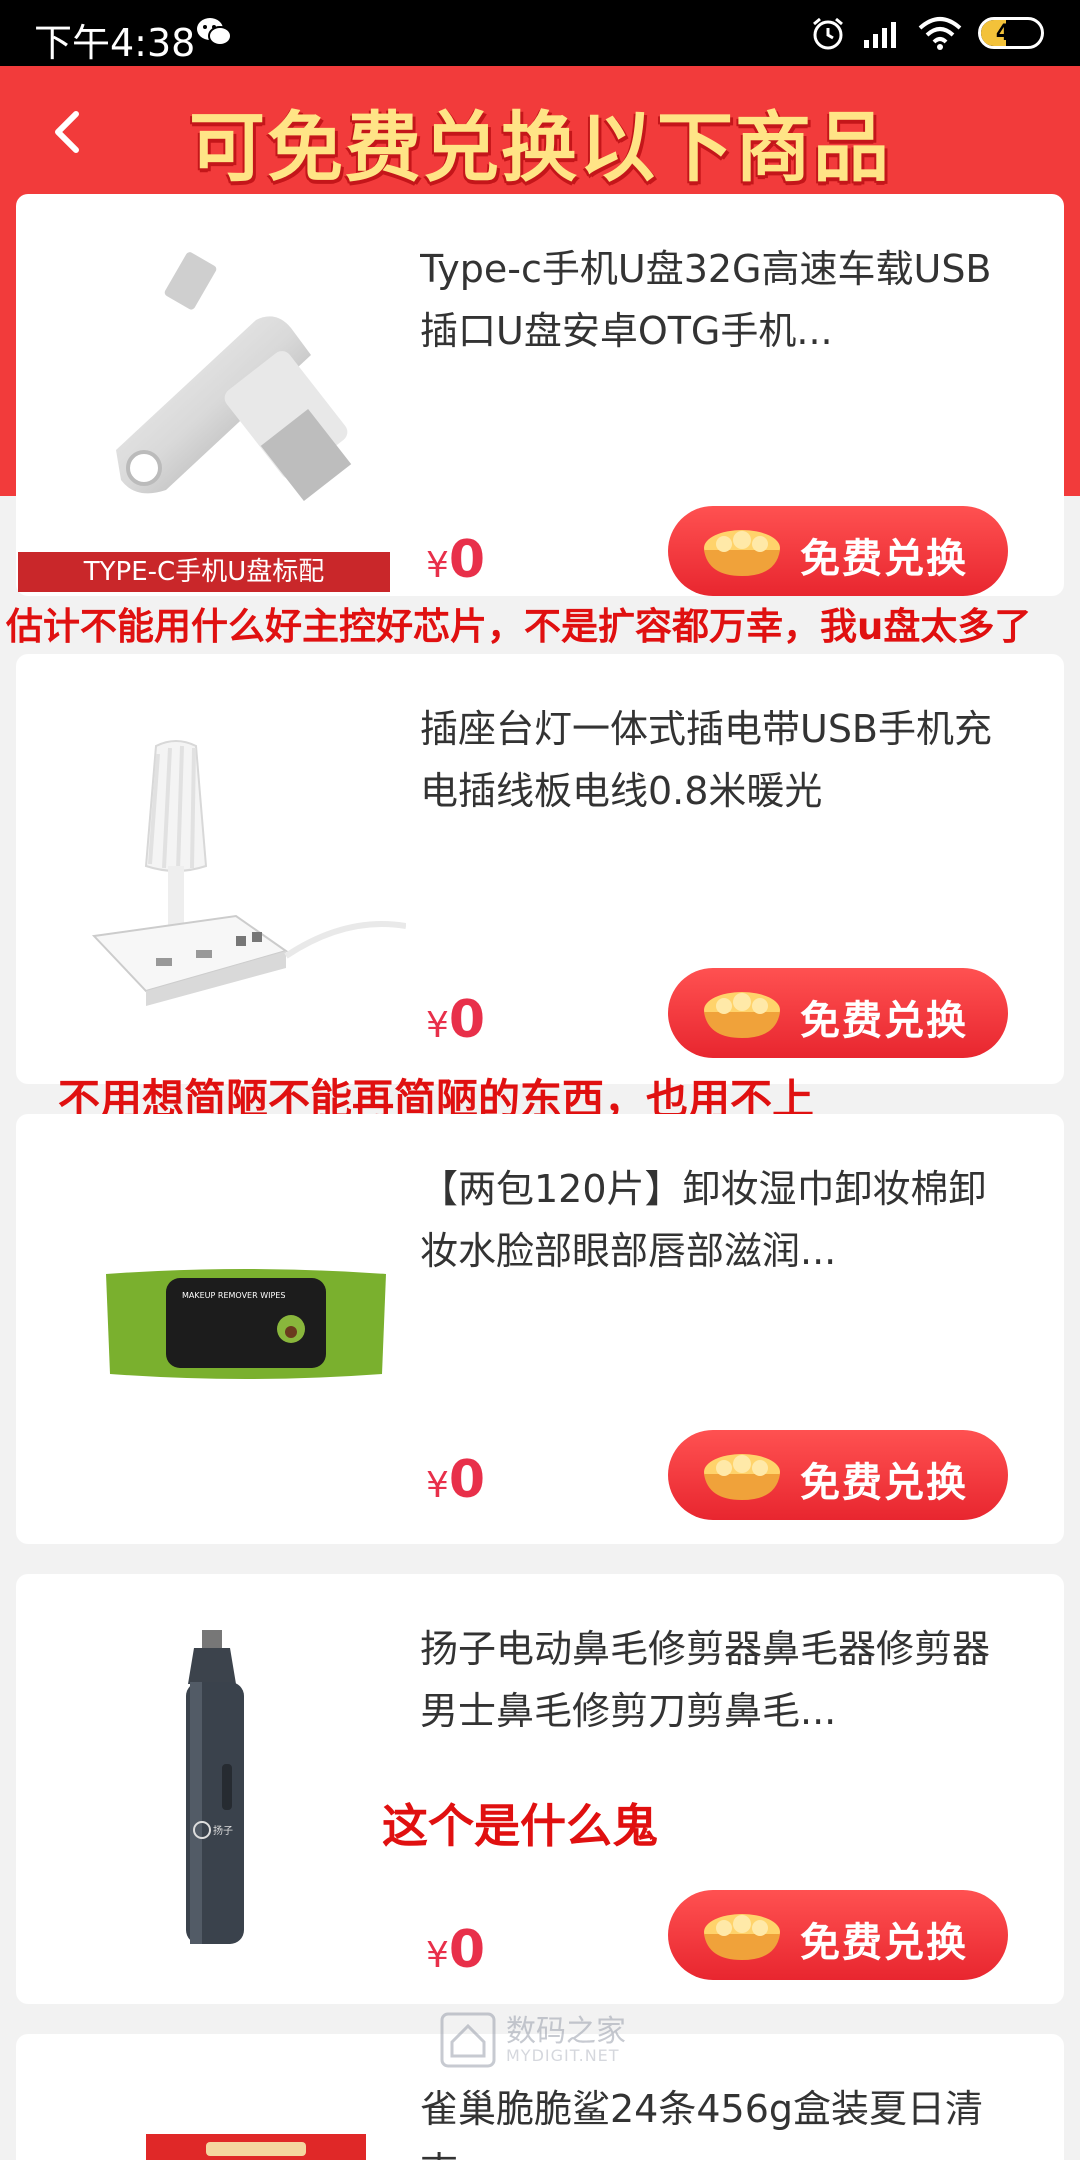  What do you see at coordinates (256, 2147) in the screenshot?
I see `snack-box-image` at bounding box center [256, 2147].